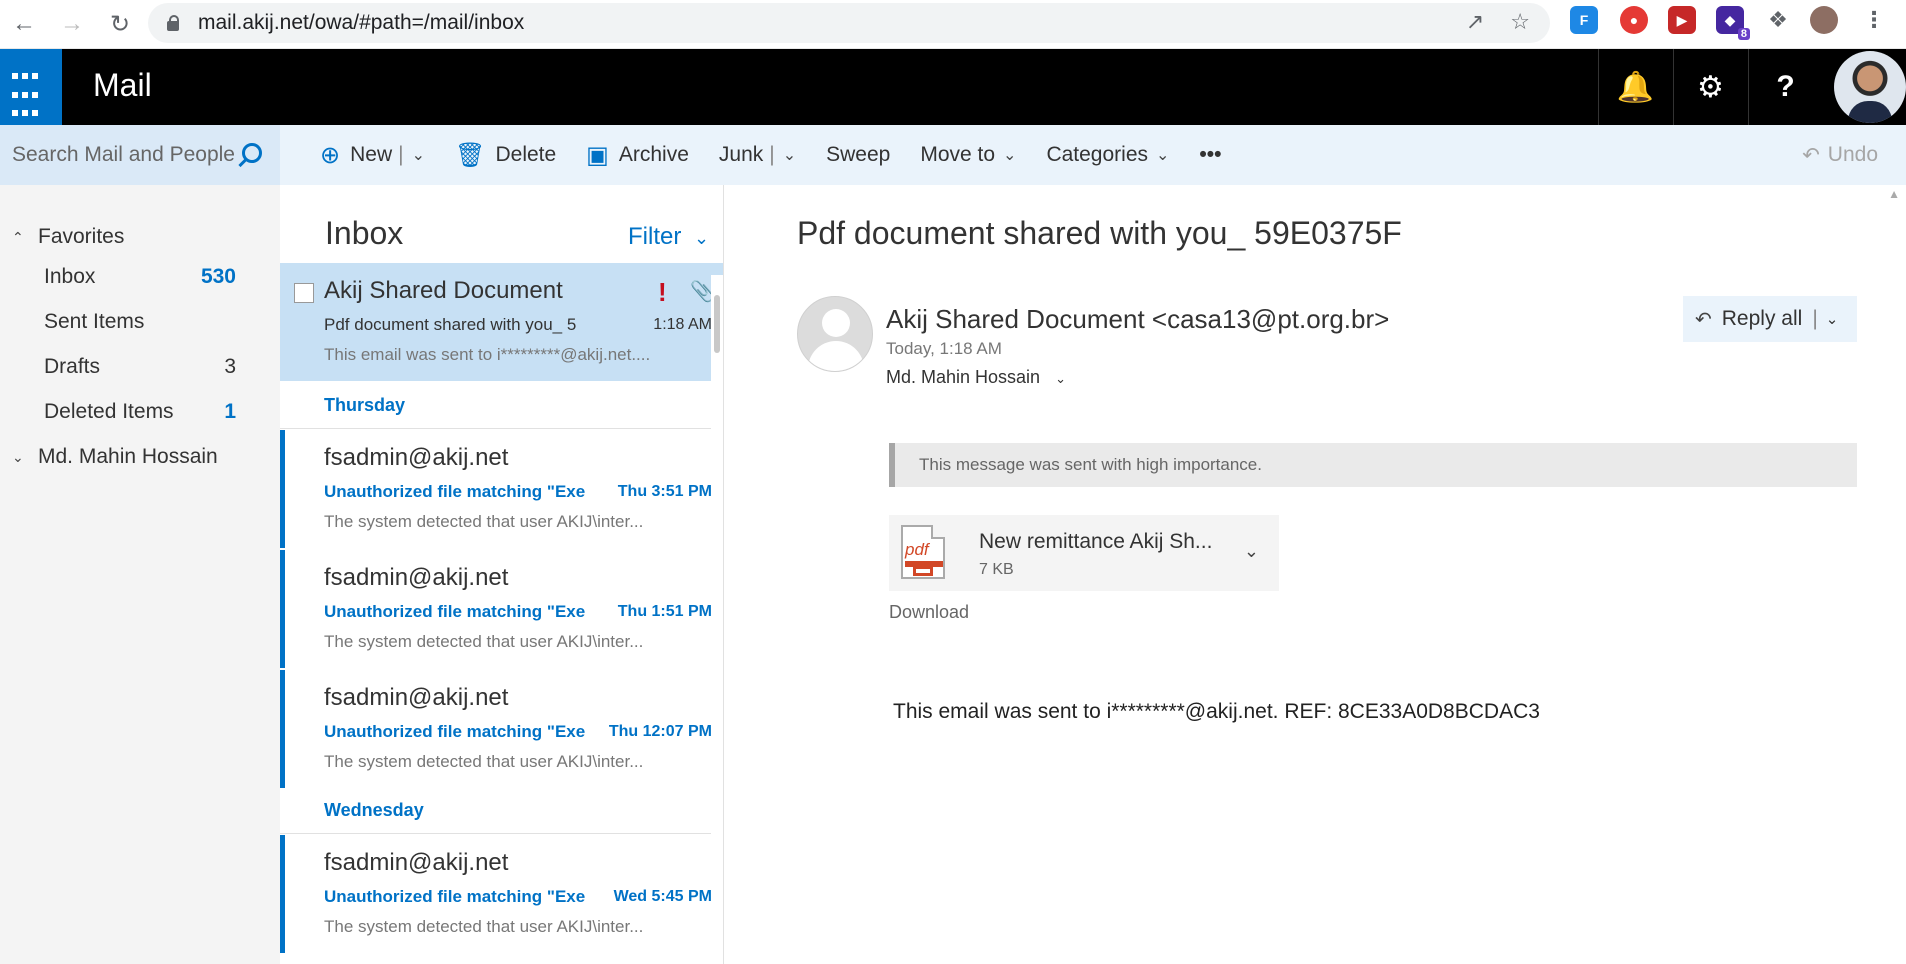 The image size is (1906, 964). Describe the element at coordinates (120, 24) in the screenshot. I see `reload-icon: ↻` at that location.